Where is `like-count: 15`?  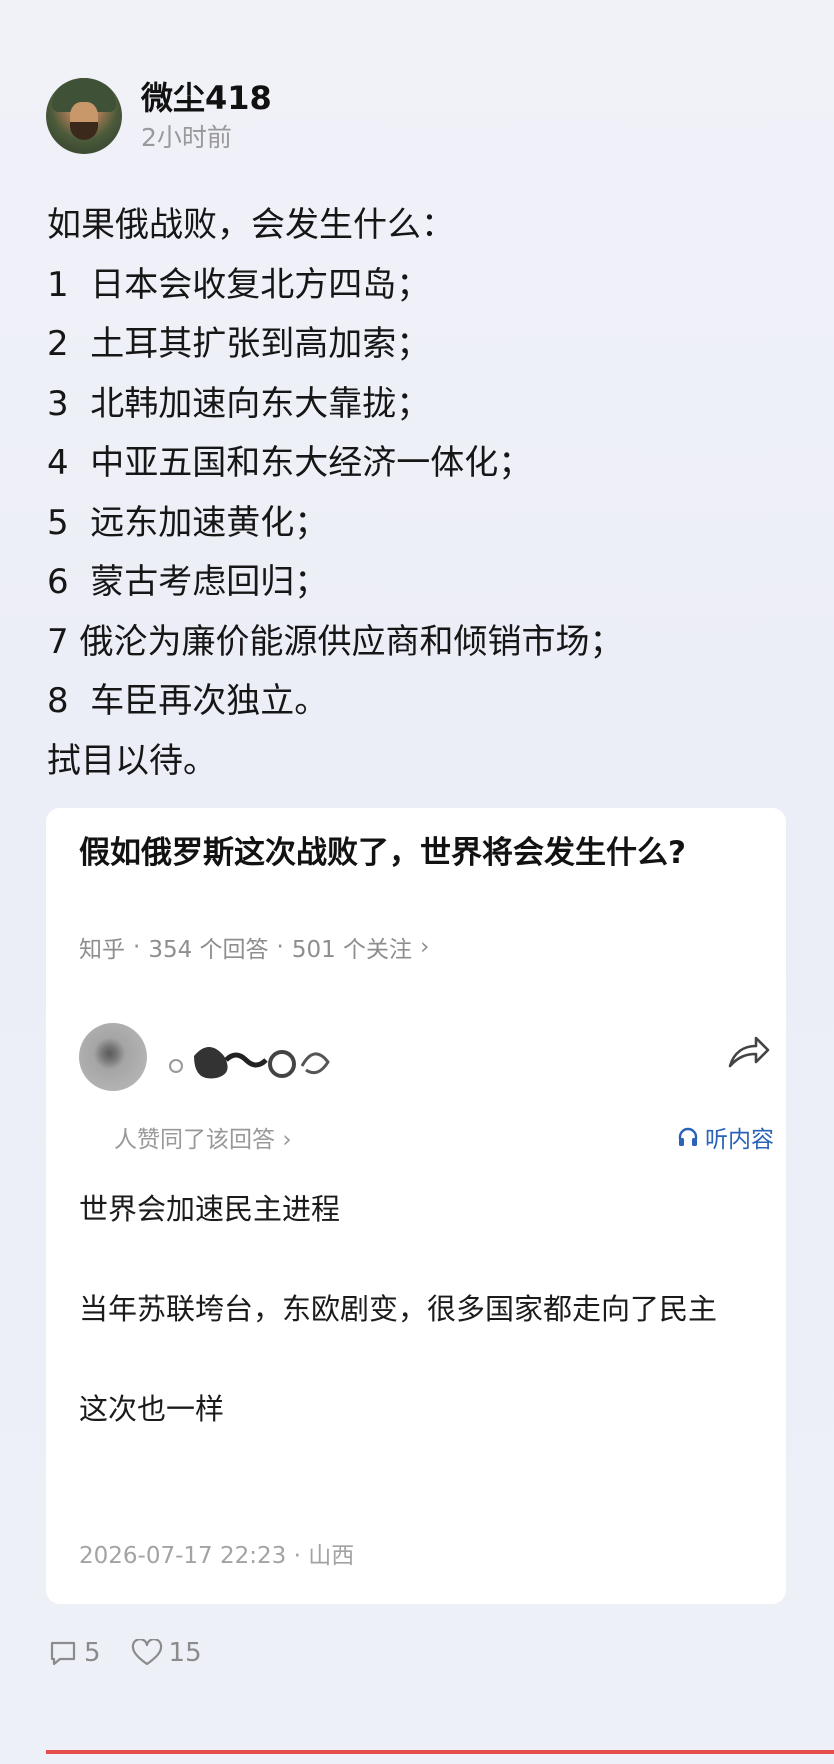 like-count: 15 is located at coordinates (185, 1653).